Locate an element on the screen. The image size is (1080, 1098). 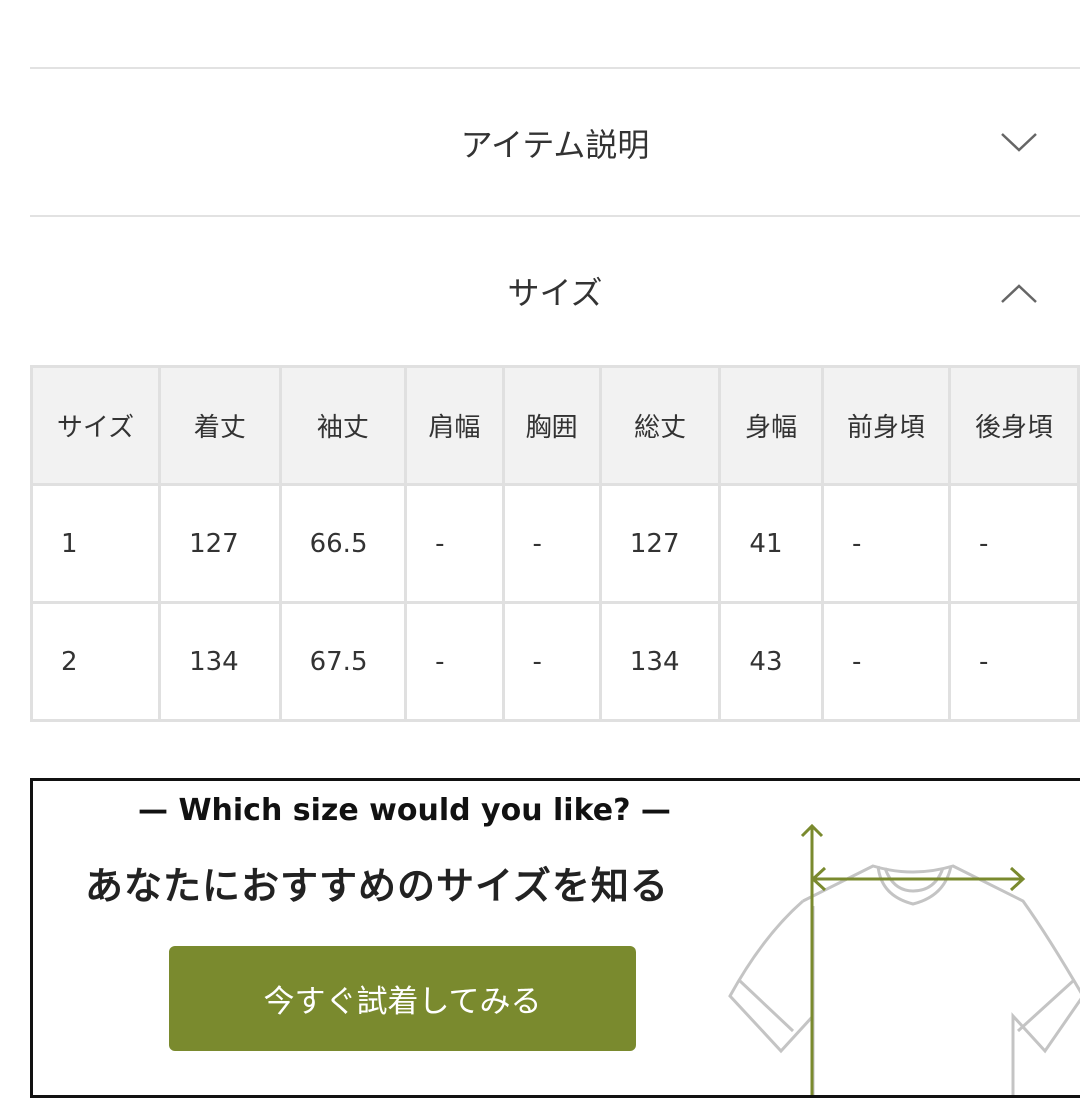
cell: 67.5 is located at coordinates (343, 661).